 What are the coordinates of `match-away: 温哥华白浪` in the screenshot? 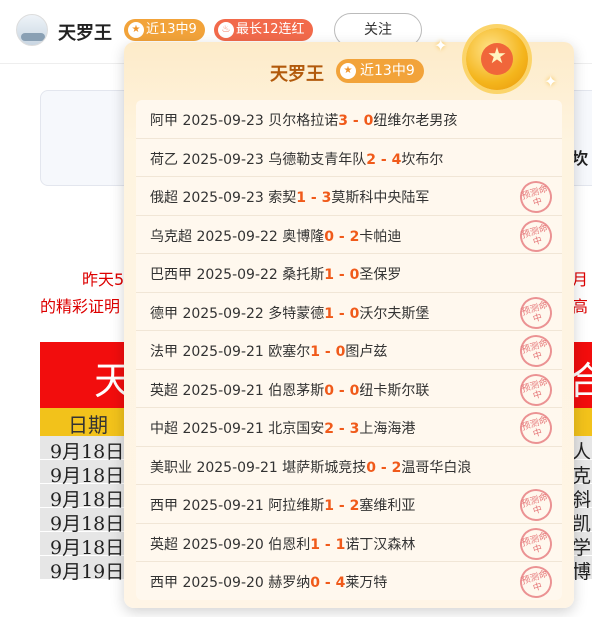 It's located at (436, 467).